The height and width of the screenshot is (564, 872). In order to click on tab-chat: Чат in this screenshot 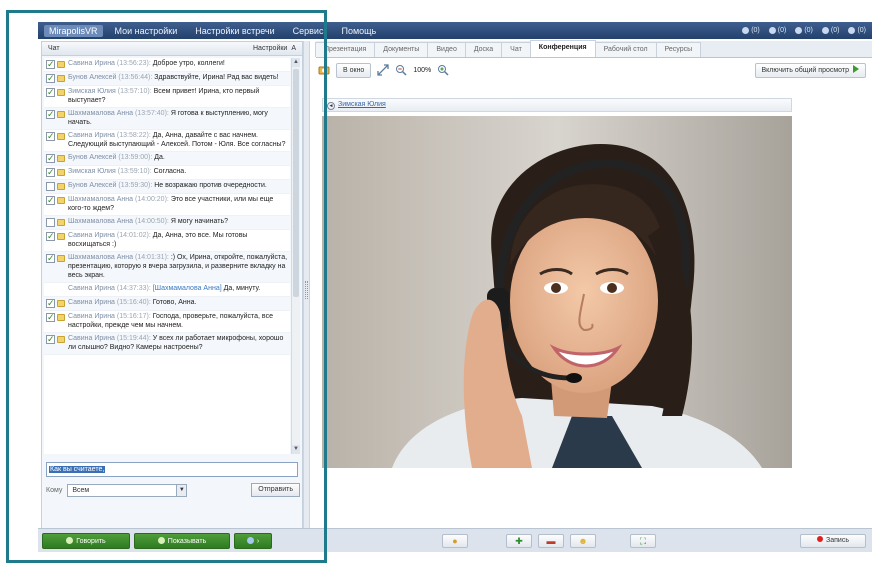, I will do `click(516, 49)`.